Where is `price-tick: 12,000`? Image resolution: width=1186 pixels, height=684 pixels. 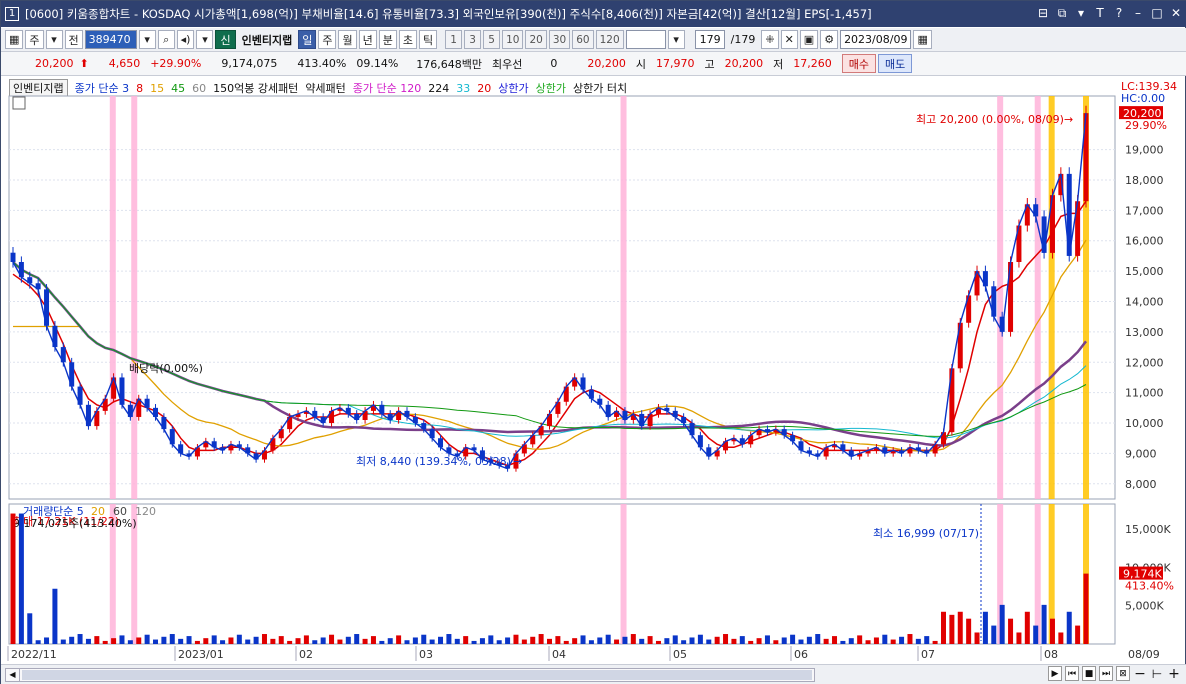
price-tick: 12,000 is located at coordinates (1144, 362).